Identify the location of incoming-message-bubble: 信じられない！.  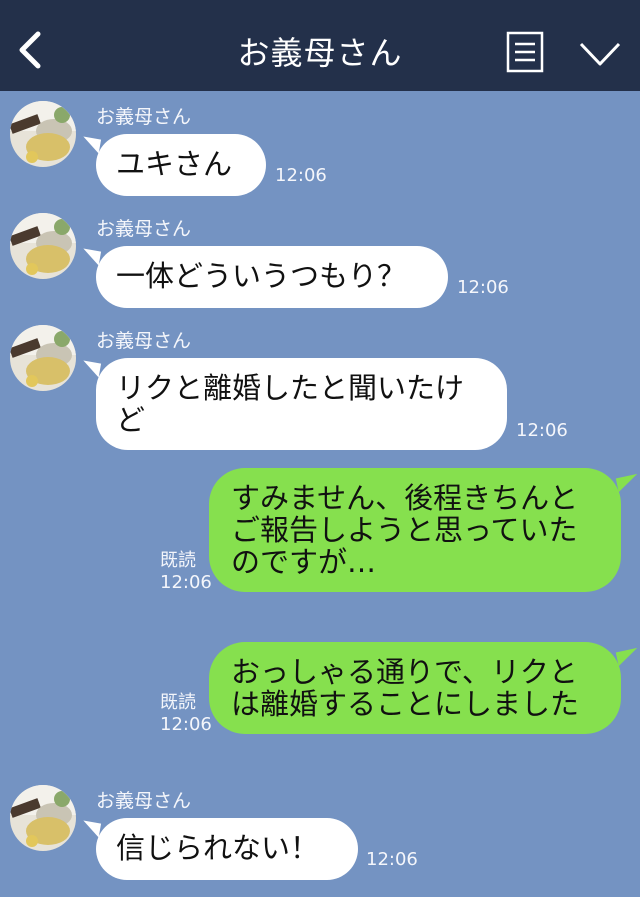
(227, 849).